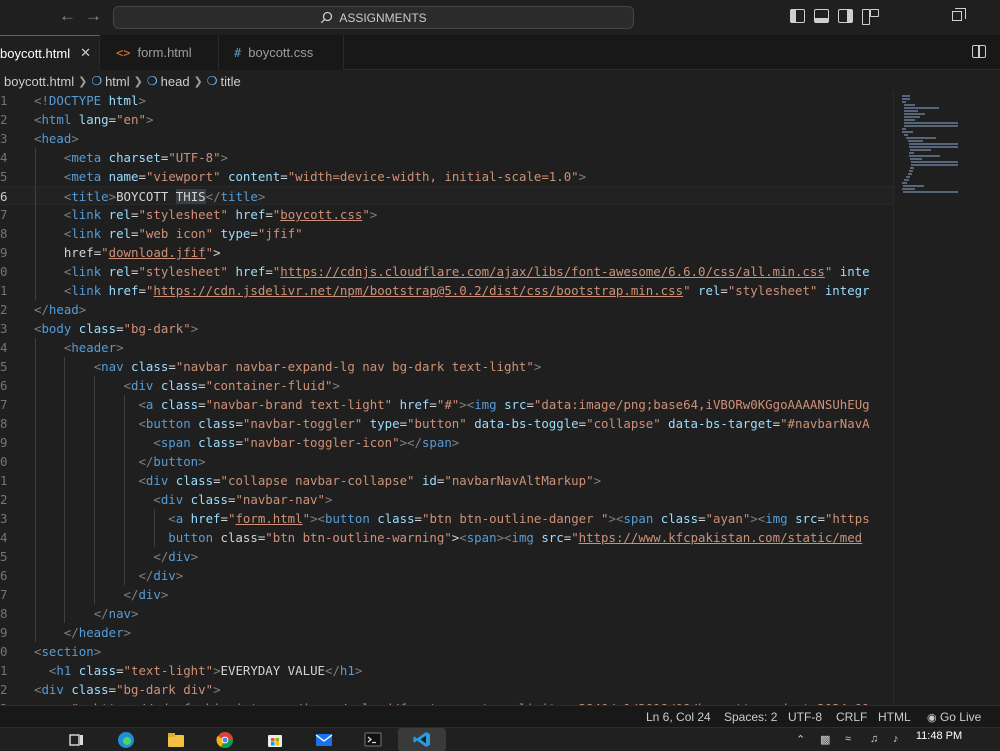 This screenshot has width=1000, height=751. What do you see at coordinates (845, 16) in the screenshot?
I see `toggle-secondary-sidebar-icon` at bounding box center [845, 16].